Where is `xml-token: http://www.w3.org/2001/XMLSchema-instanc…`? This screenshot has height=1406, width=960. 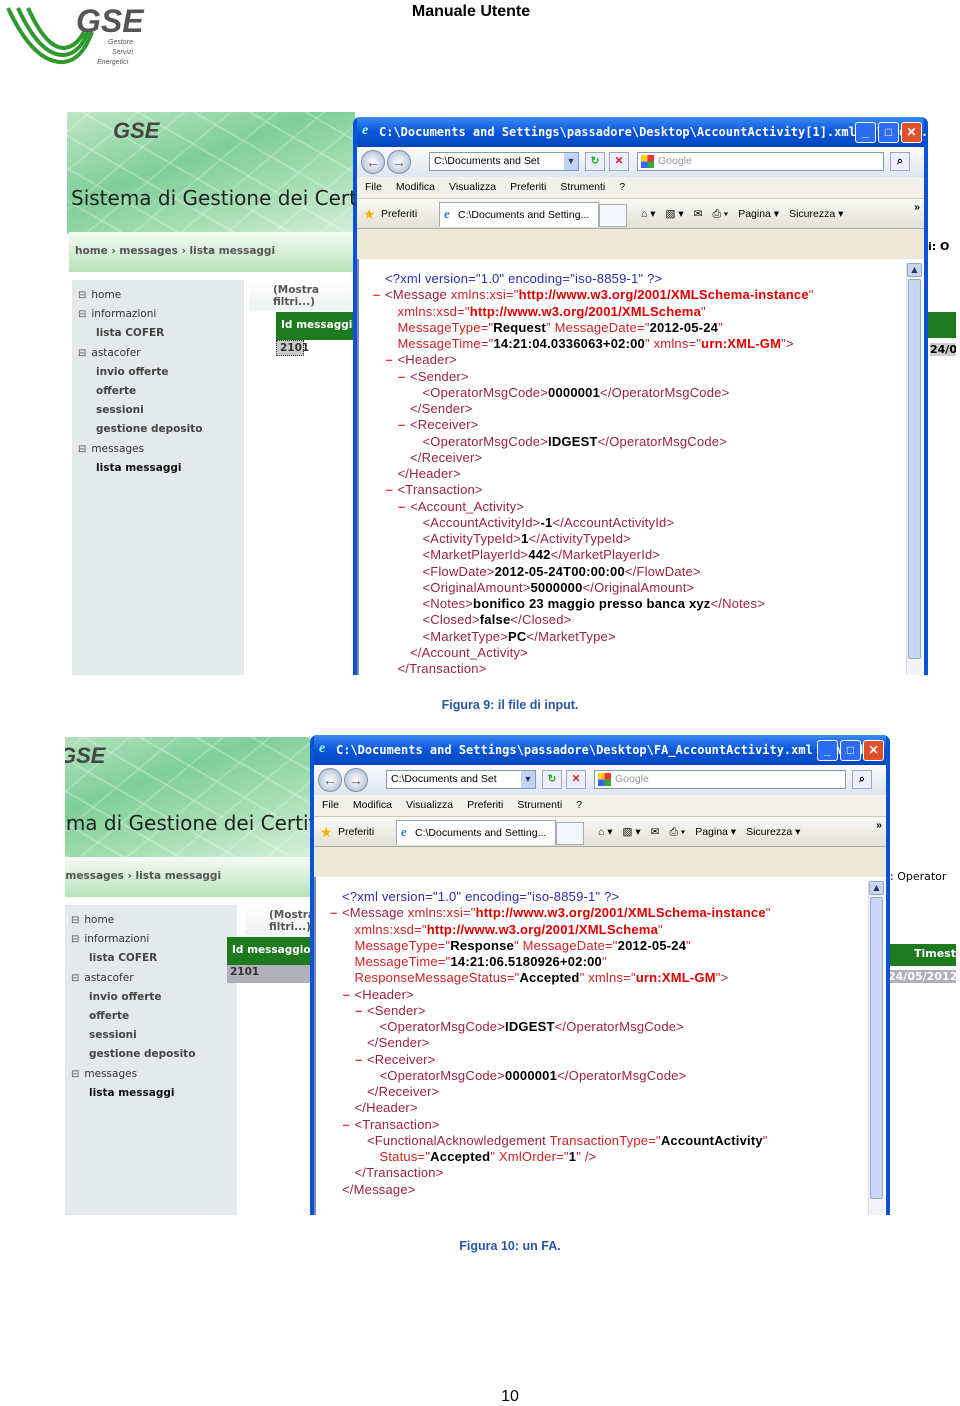
xml-token: http://www.w3.org/2001/XMLSchema-instanc… is located at coordinates (663, 295).